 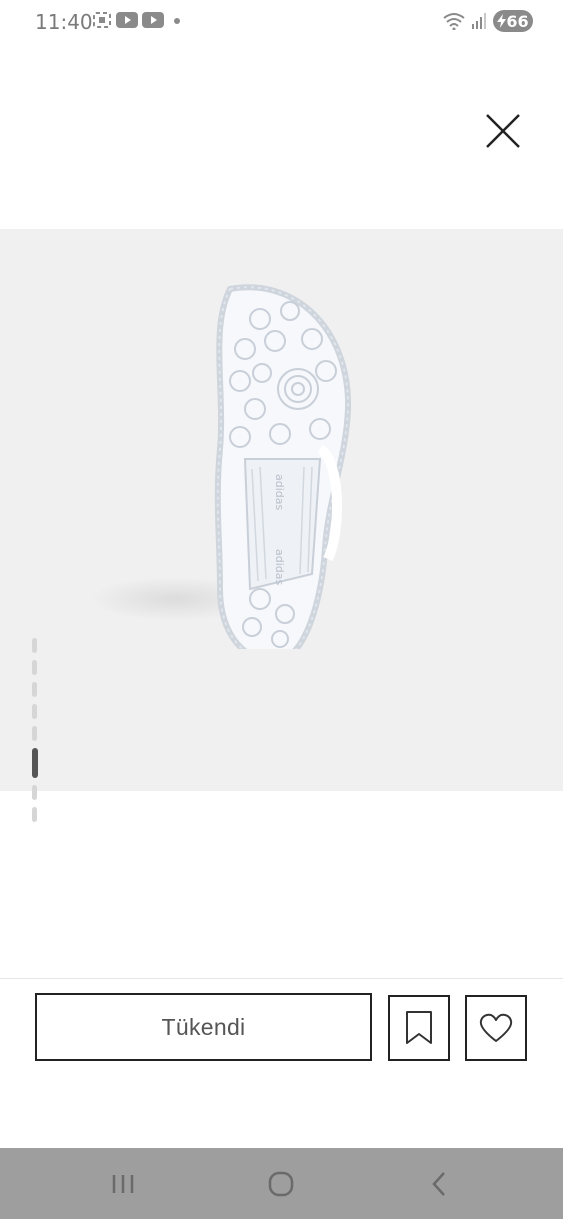 What do you see at coordinates (102, 20) in the screenshot?
I see `screenshot-icon` at bounding box center [102, 20].